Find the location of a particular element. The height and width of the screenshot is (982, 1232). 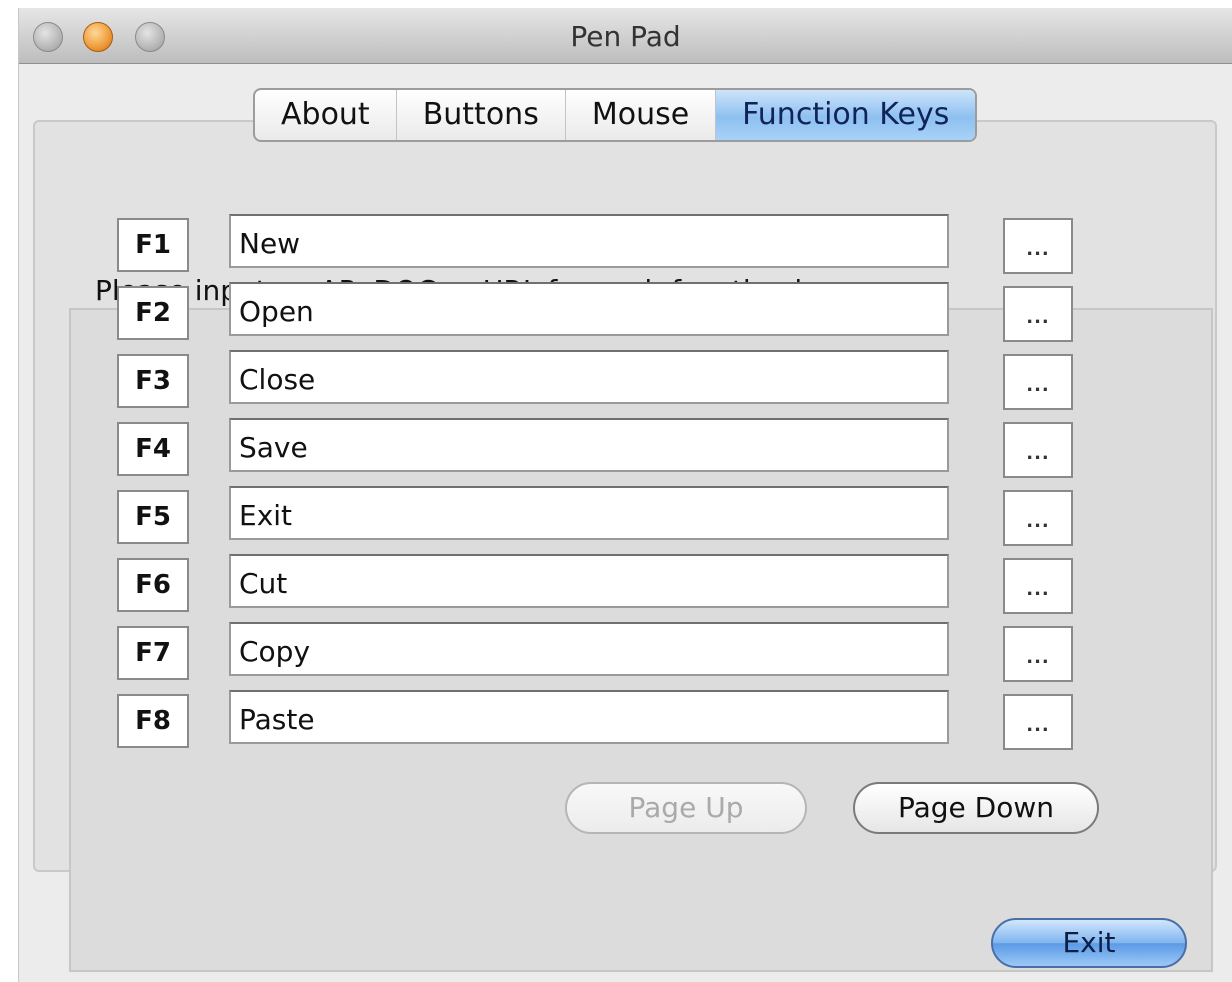

tab-function-keys: Function Keys is located at coordinates (846, 115).